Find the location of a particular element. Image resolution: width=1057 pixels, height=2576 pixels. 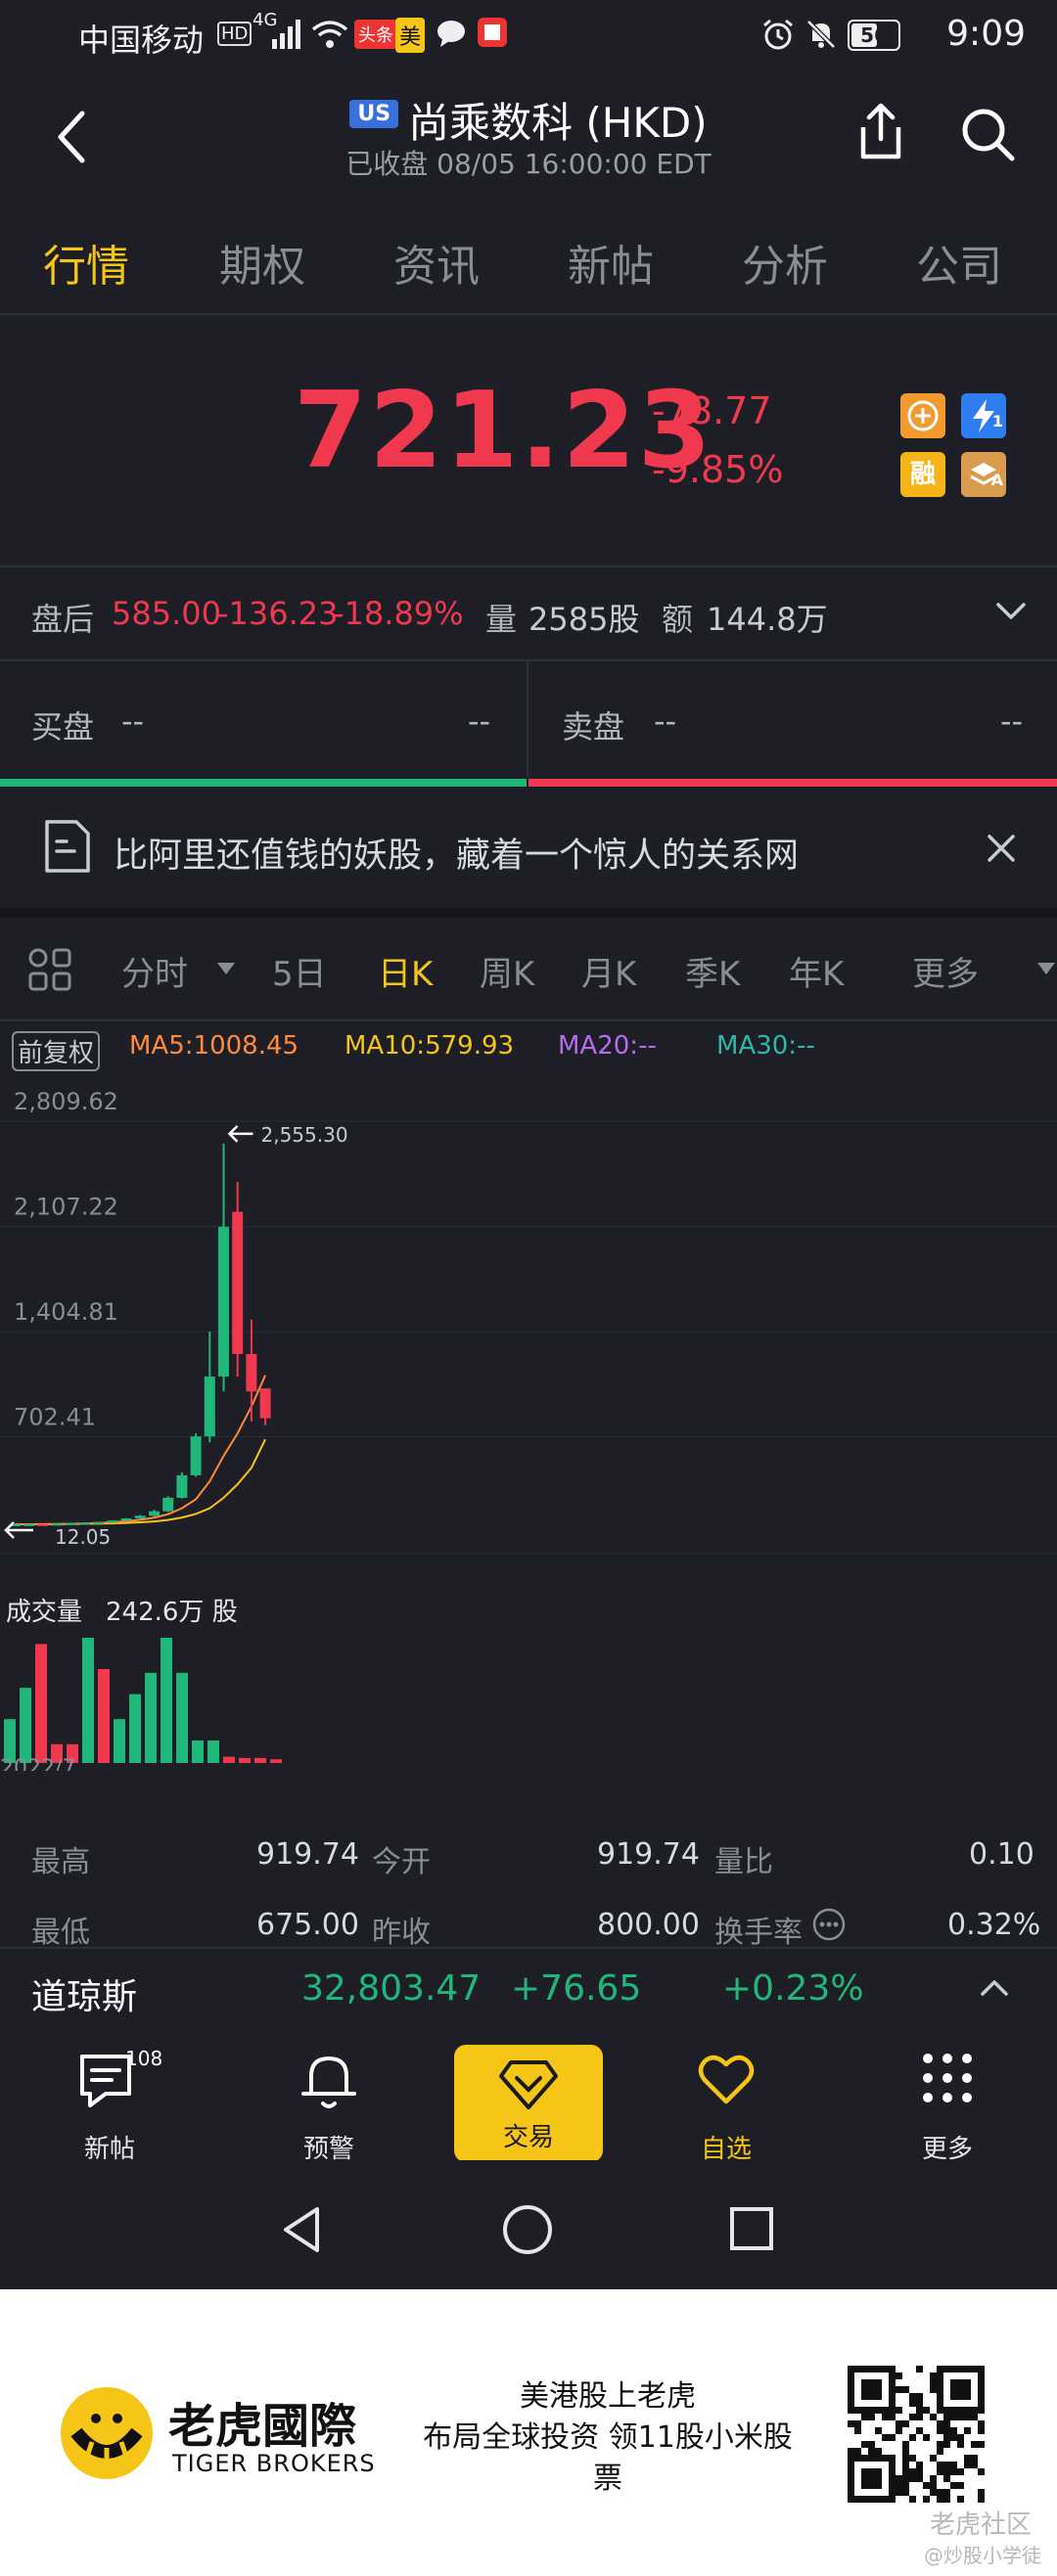

search-icon is located at coordinates (988, 134).